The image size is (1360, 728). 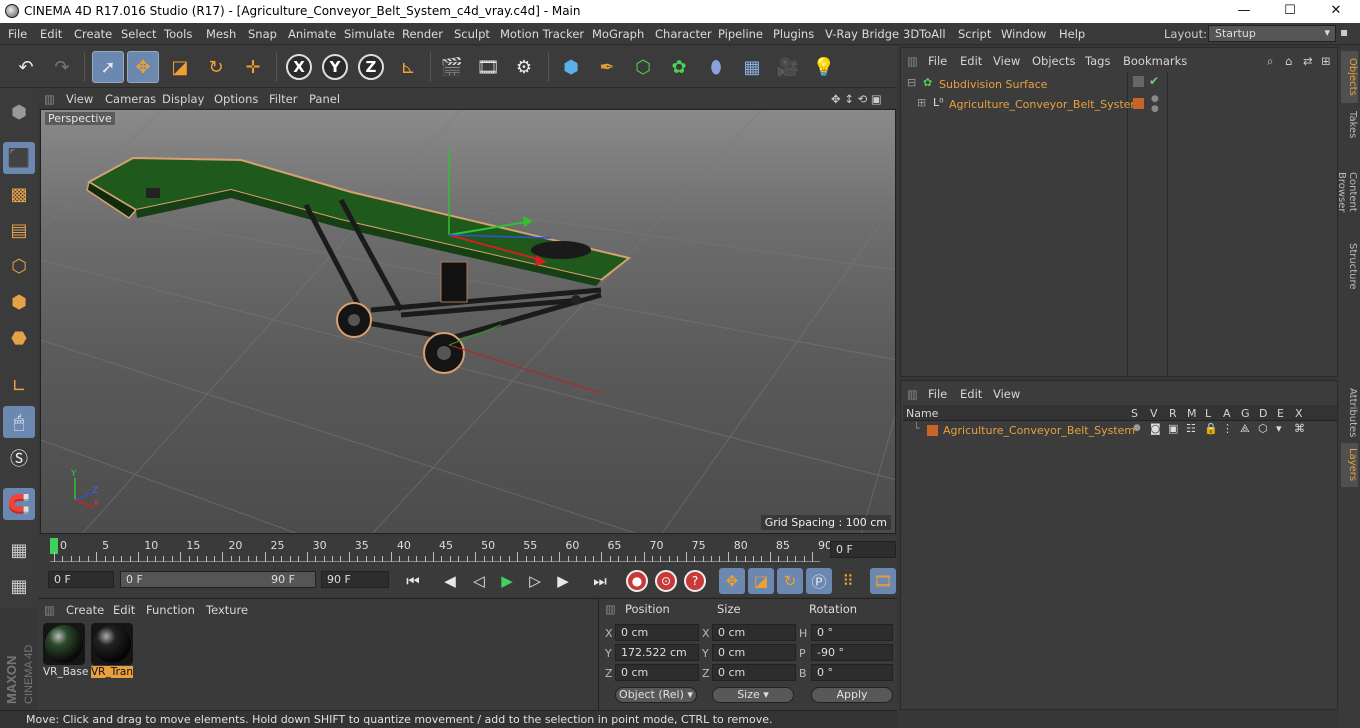 What do you see at coordinates (1299, 413) in the screenshot?
I see `layer-col-x: X` at bounding box center [1299, 413].